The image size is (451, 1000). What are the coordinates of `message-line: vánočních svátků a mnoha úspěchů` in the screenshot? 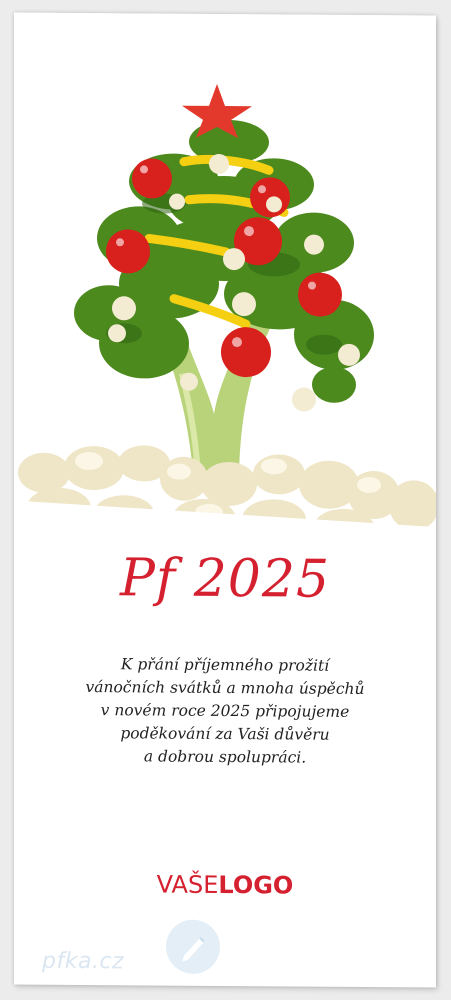 It's located at (225, 688).